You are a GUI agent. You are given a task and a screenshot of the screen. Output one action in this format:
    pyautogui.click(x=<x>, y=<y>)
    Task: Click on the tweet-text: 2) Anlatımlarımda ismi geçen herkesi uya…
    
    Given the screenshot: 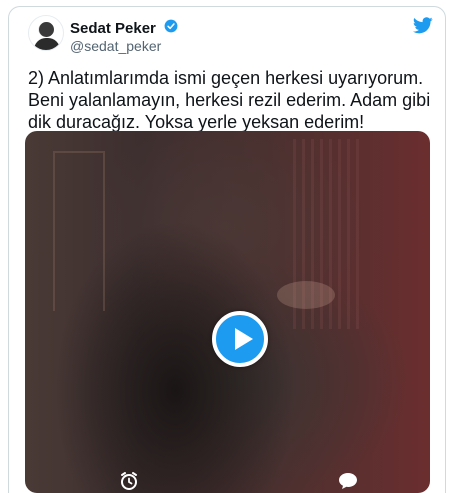 What is the action you would take?
    pyautogui.click(x=229, y=100)
    